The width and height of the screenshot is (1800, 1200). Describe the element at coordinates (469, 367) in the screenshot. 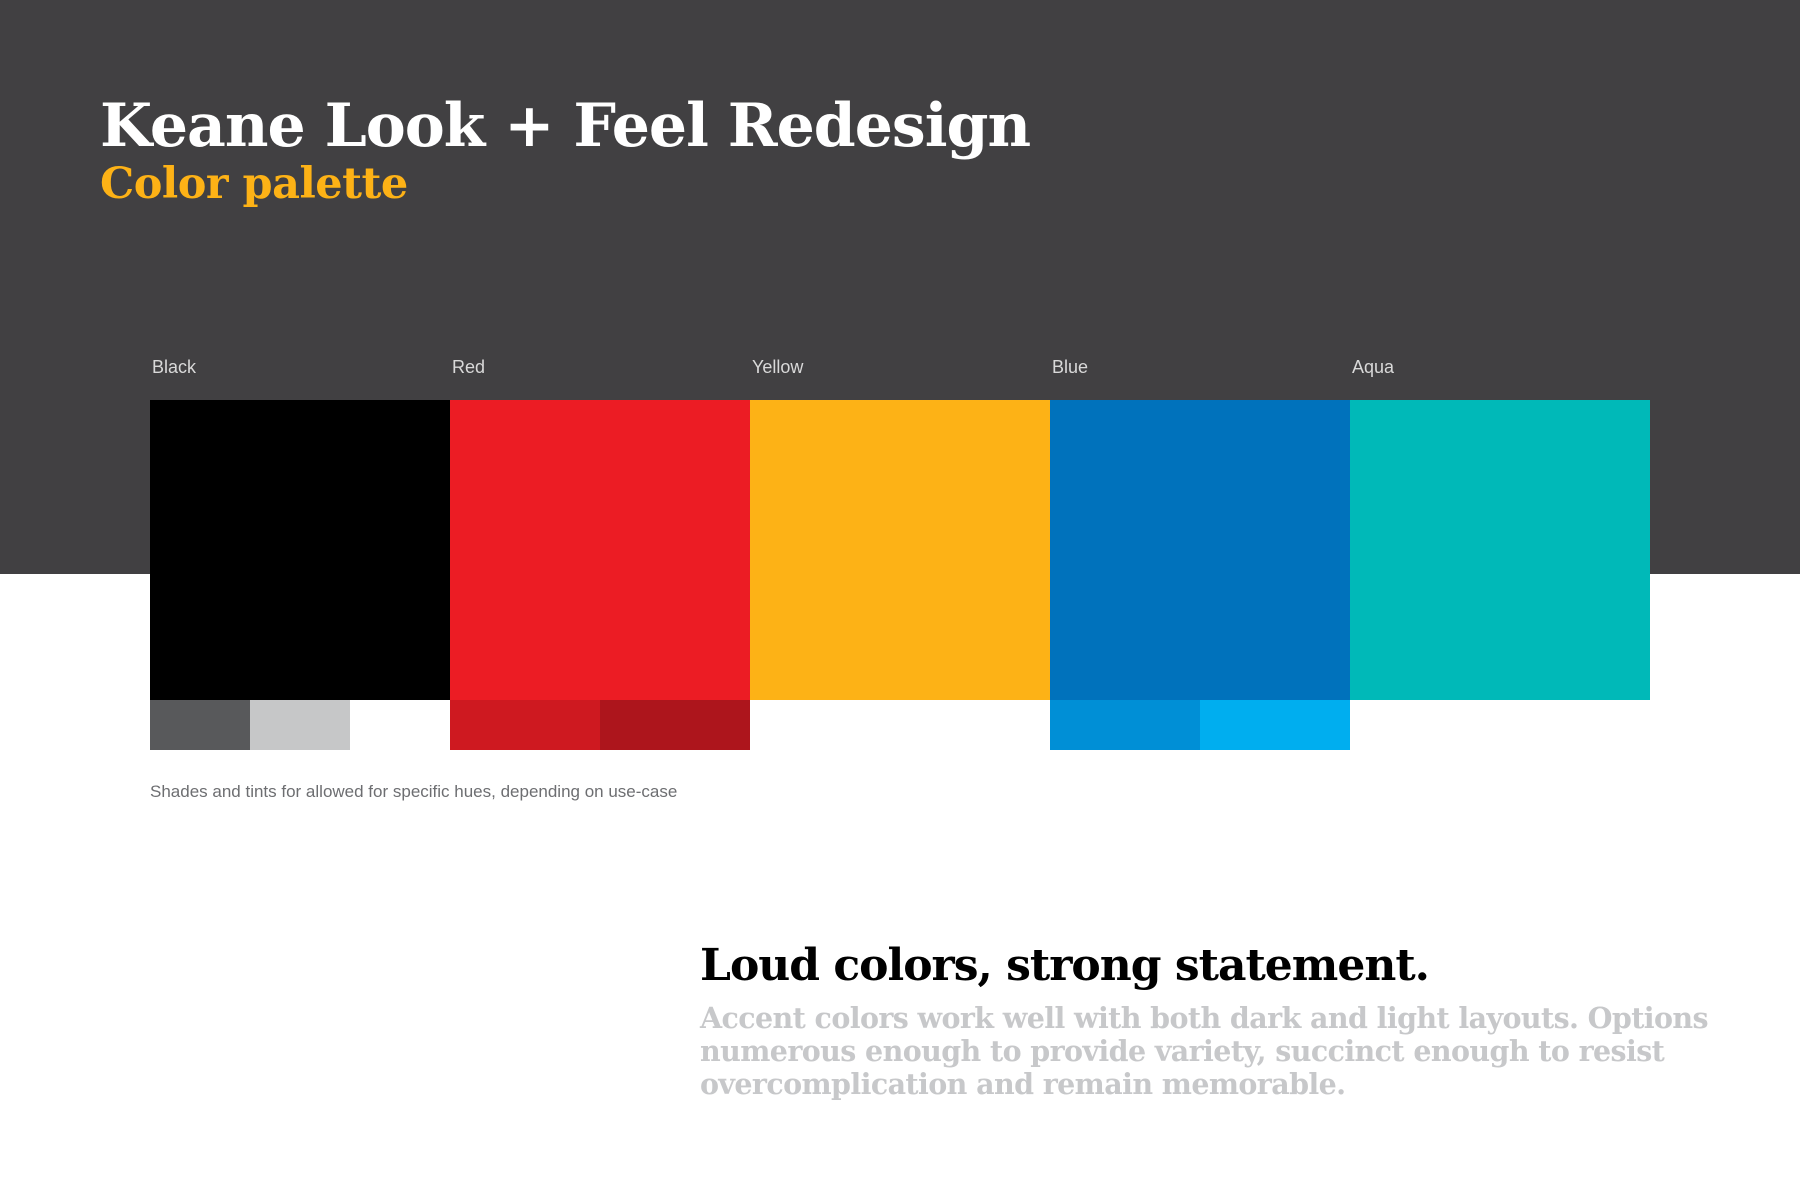

I see `swatch-label-red: Red` at that location.